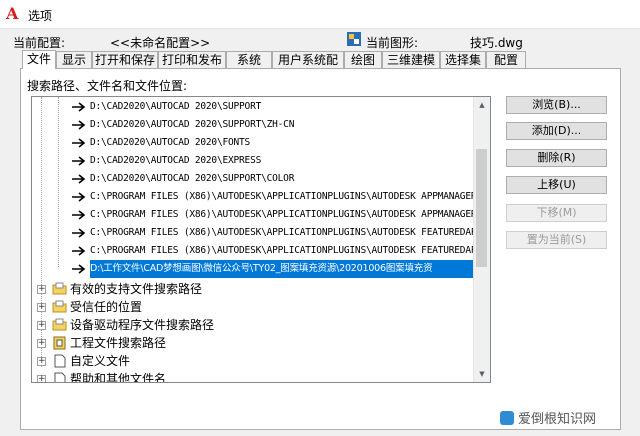 The height and width of the screenshot is (436, 640). Describe the element at coordinates (392, 43) in the screenshot. I see `current-drawing-label: 当前图形:` at that location.